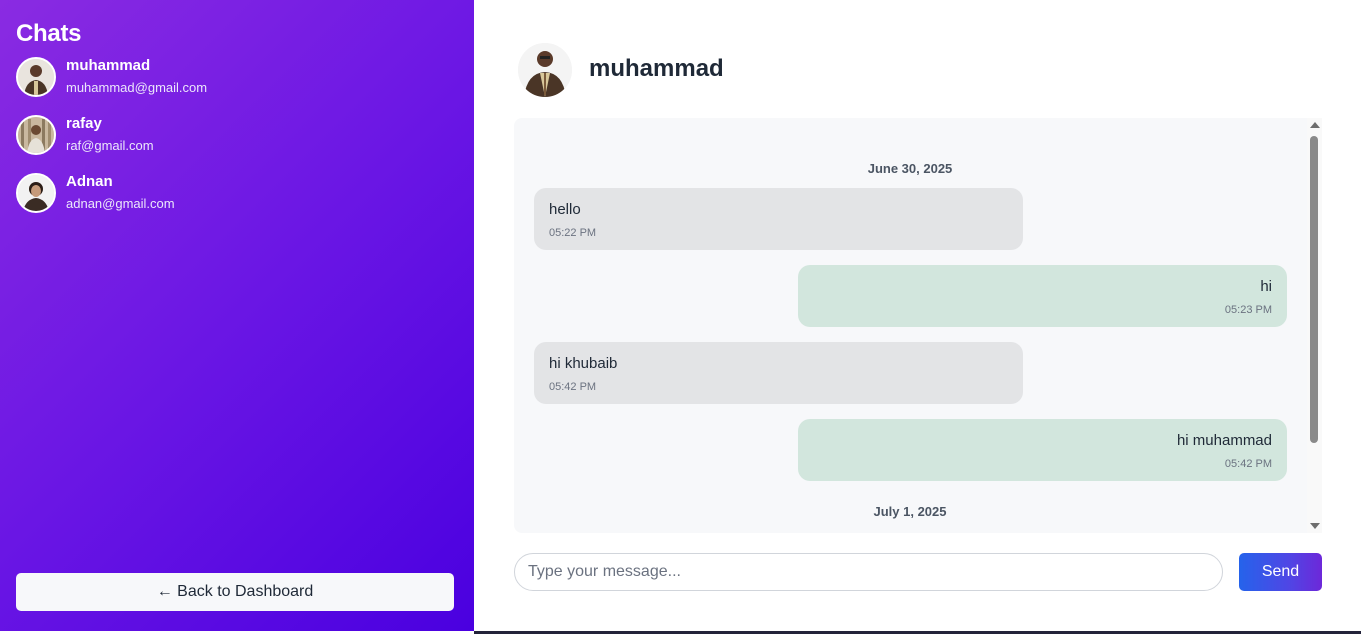 Image resolution: width=1361 pixels, height=634 pixels. I want to click on contact-name: rafay, so click(84, 123).